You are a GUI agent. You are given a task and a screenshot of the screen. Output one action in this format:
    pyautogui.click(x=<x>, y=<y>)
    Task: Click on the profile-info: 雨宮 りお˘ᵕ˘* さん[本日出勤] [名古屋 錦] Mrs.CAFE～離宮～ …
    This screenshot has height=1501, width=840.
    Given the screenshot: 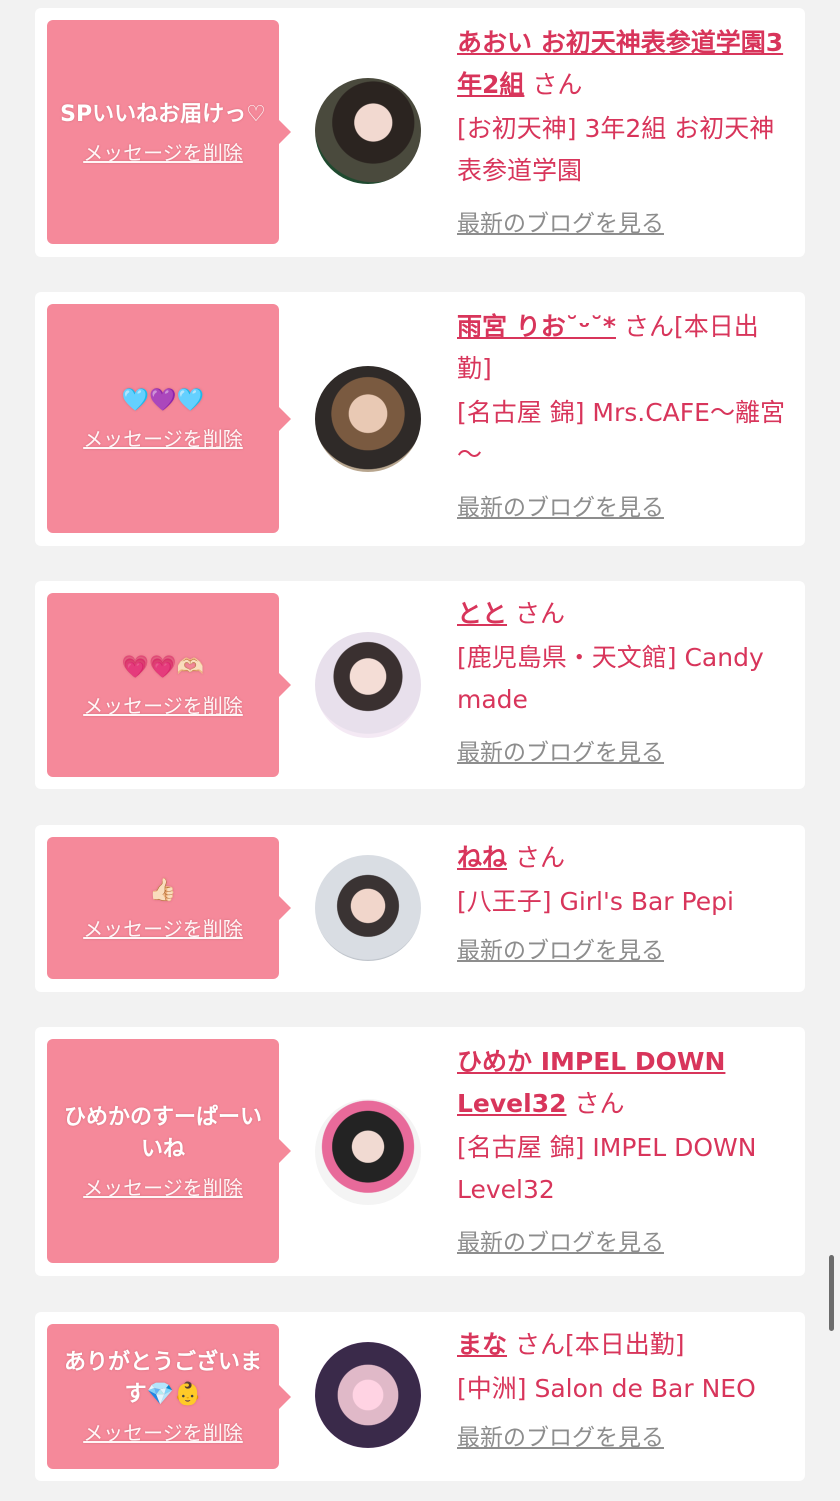 What is the action you would take?
    pyautogui.click(x=625, y=414)
    